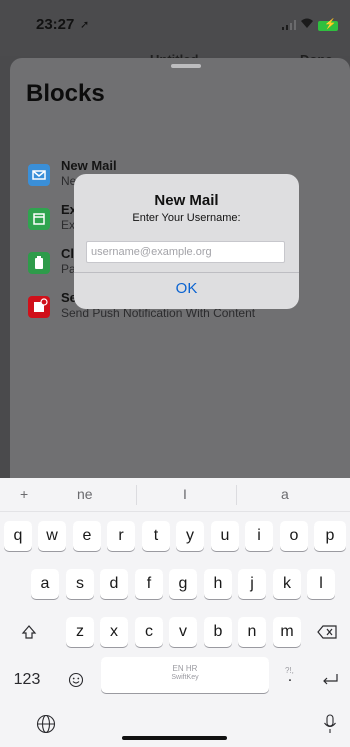 The image size is (350, 747). Describe the element at coordinates (185, 677) in the screenshot. I see `space-brand: SwiftKey` at that location.